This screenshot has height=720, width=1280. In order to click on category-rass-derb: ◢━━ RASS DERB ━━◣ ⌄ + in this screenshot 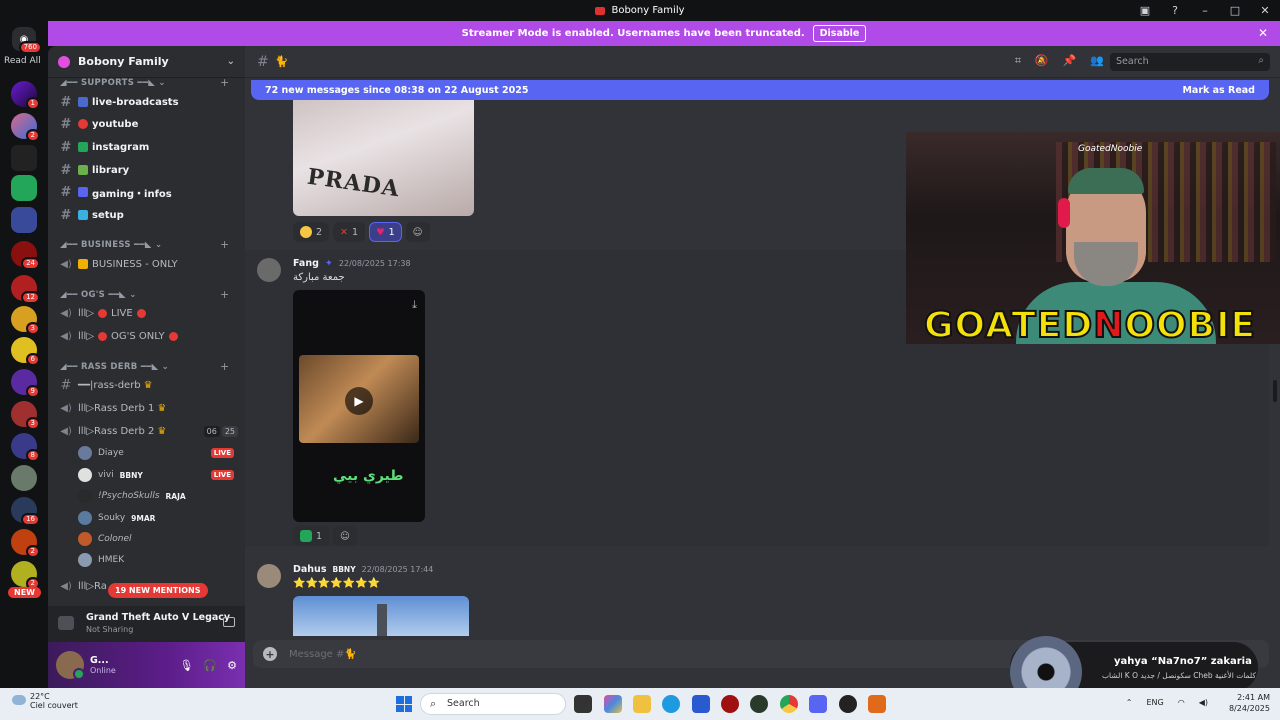, I will do `click(144, 366)`.